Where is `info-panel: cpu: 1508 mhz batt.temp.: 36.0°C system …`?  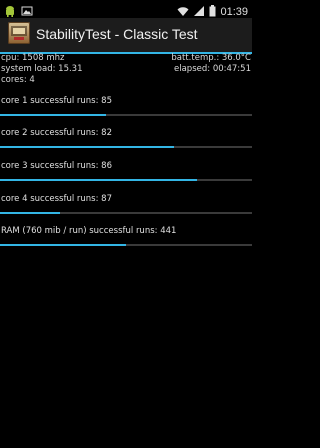 info-panel: cpu: 1508 mhz batt.temp.: 36.0°C system … is located at coordinates (126, 69).